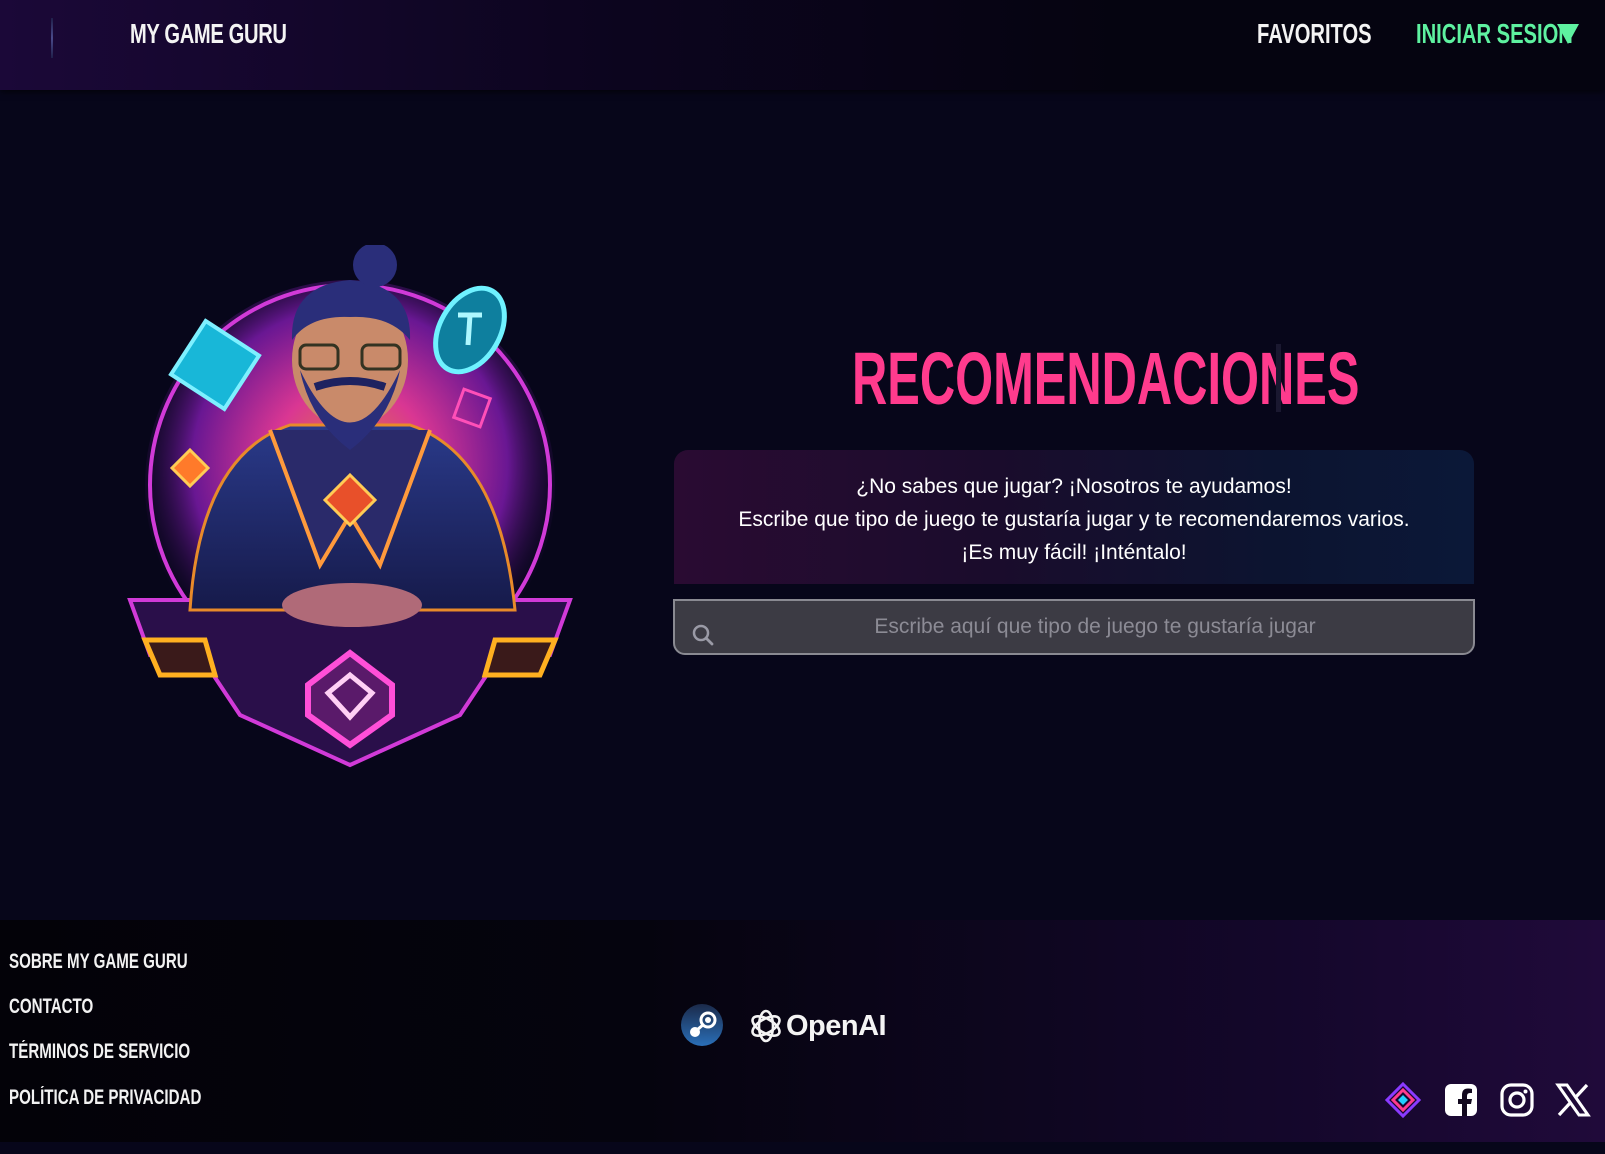 The width and height of the screenshot is (1605, 1154). I want to click on guru-mascot-illustration, so click(350, 506).